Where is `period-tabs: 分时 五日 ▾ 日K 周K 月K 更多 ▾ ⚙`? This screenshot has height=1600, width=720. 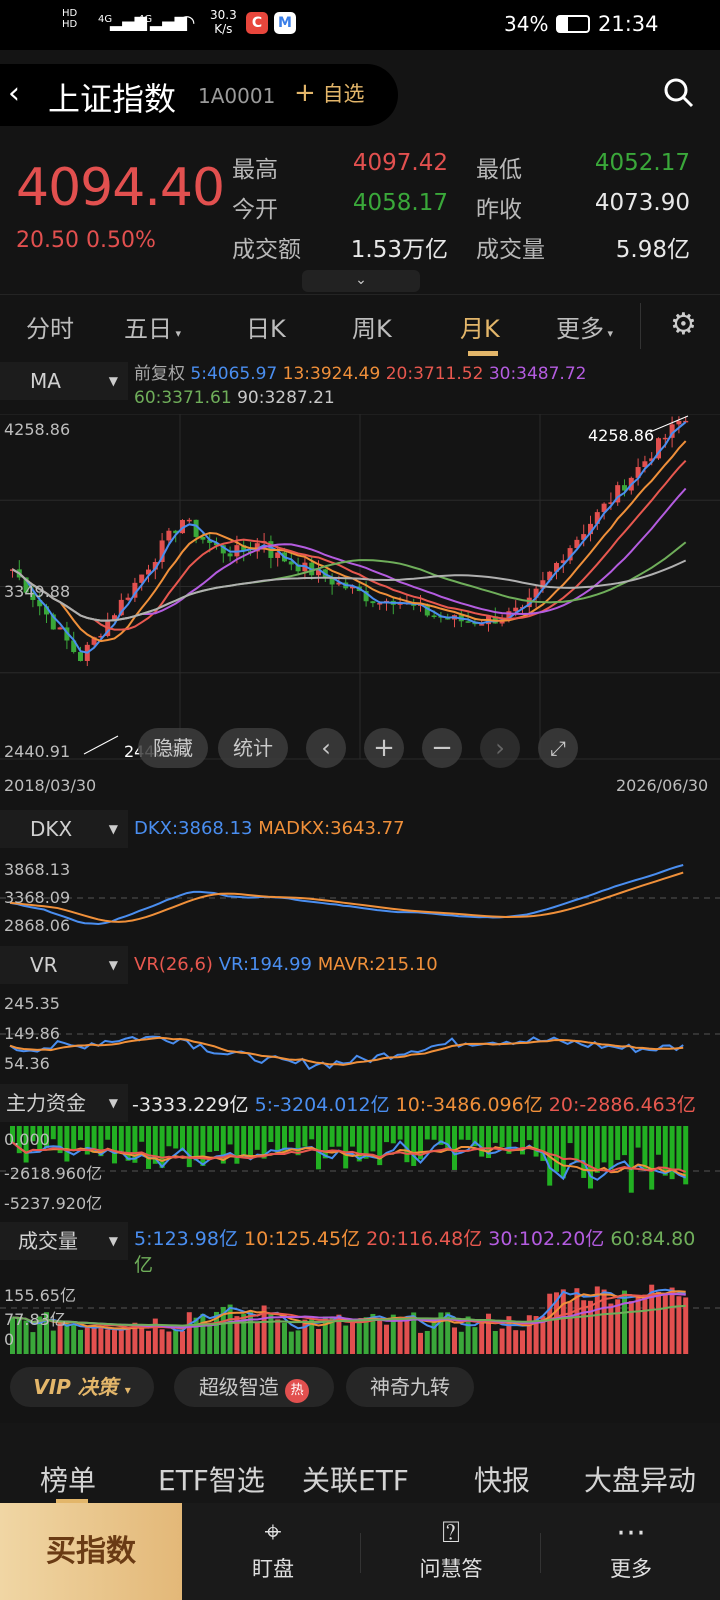 period-tabs: 分时 五日 ▾ 日K 周K 月K 更多 ▾ ⚙ is located at coordinates (360, 327).